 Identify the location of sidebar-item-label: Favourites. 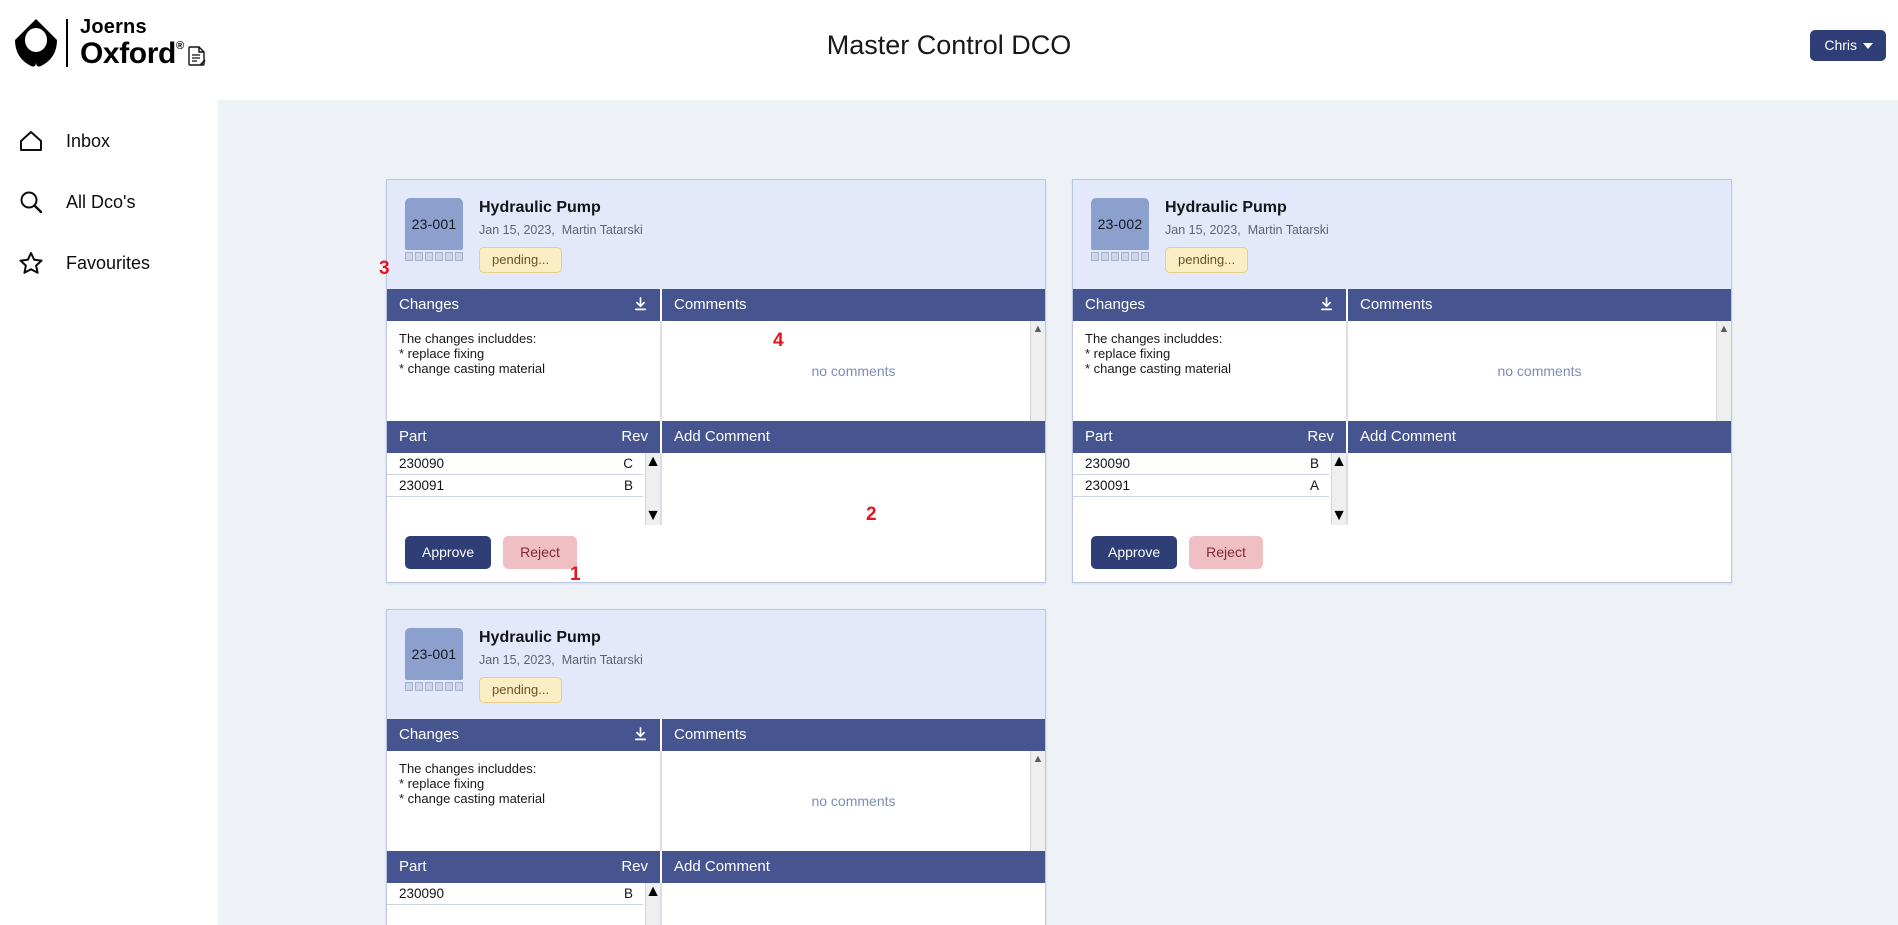
(108, 262).